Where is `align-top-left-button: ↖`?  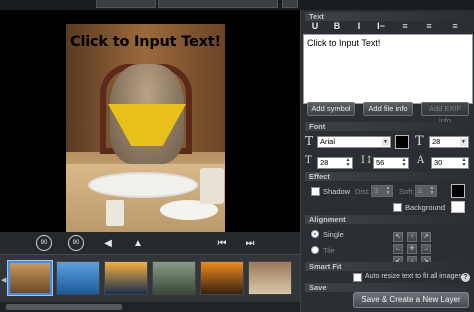 align-top-left-button: ↖ is located at coordinates (398, 237).